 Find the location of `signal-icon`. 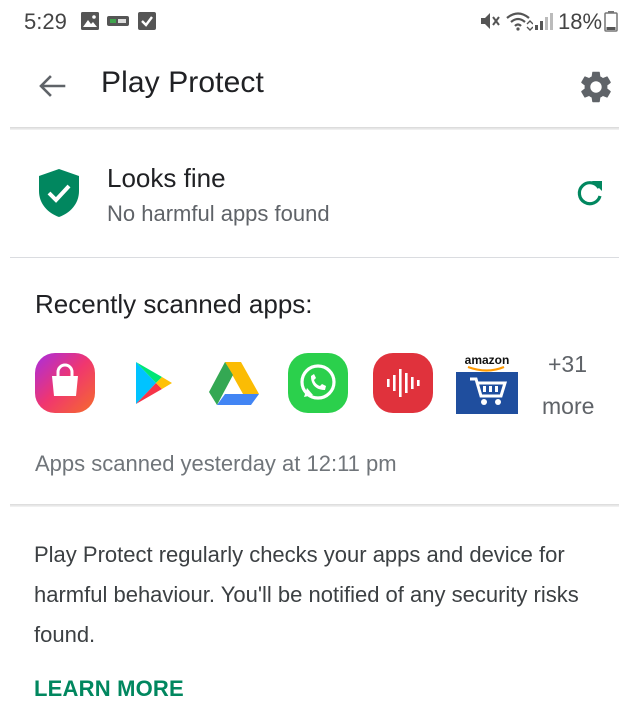

signal-icon is located at coordinates (544, 21).